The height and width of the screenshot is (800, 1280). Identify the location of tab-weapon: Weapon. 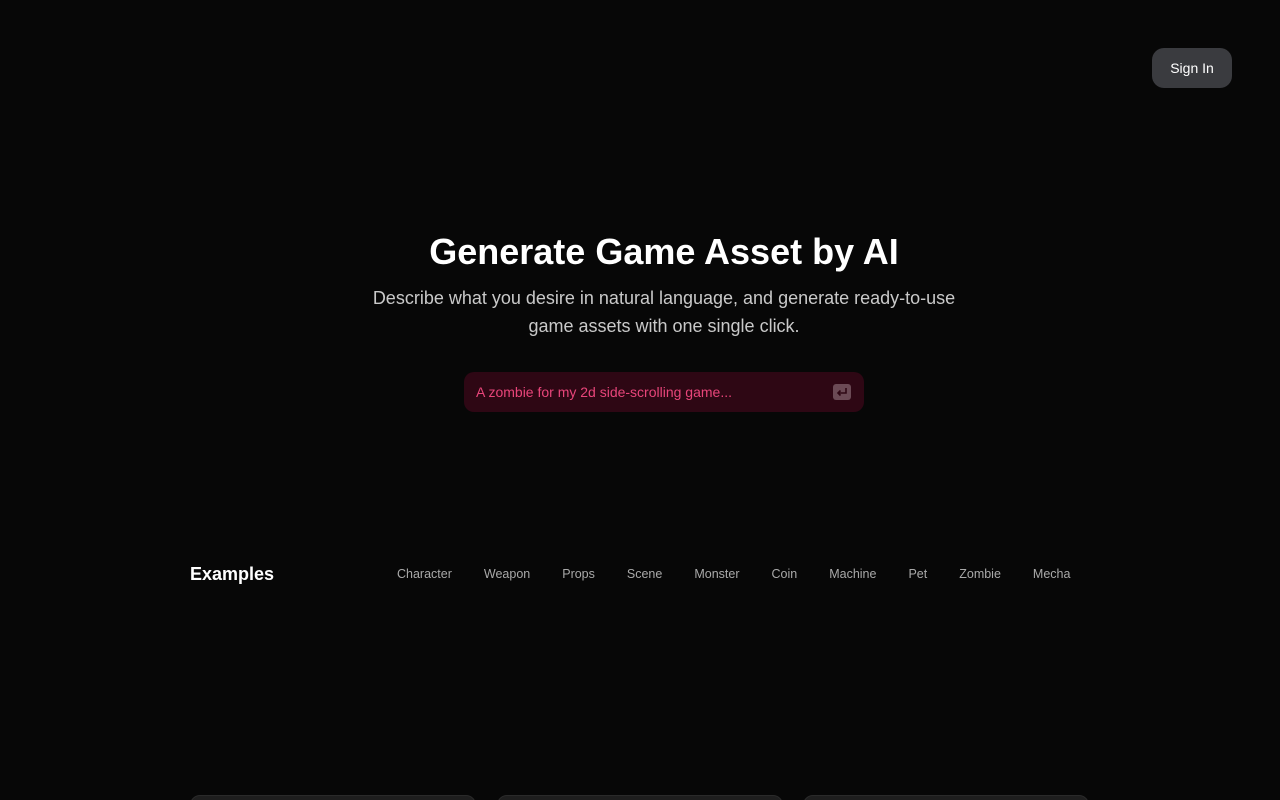
(507, 574).